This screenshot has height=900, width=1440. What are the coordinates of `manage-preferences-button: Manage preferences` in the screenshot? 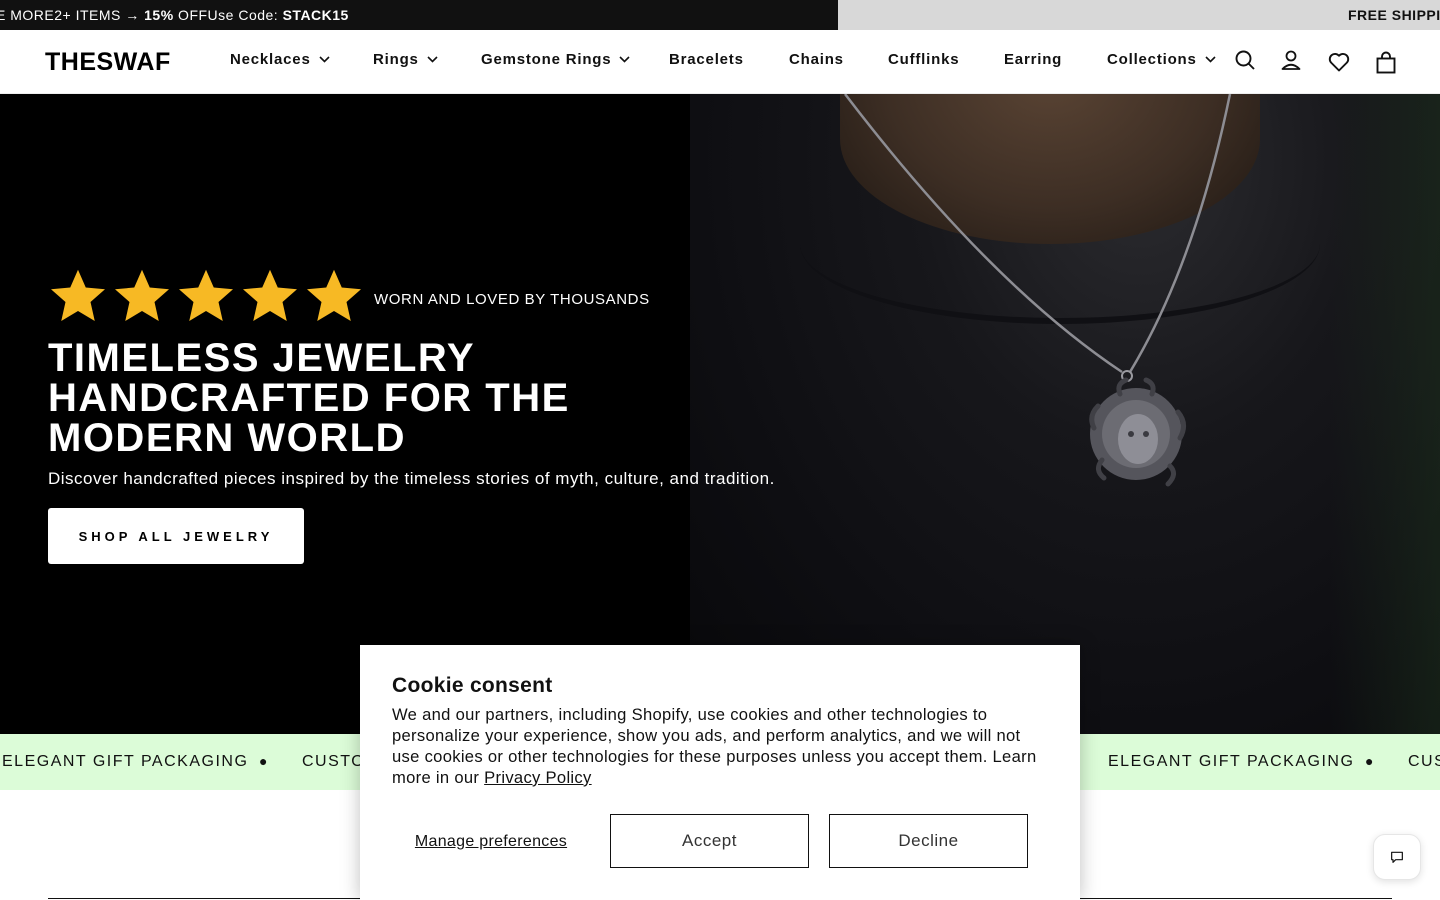 It's located at (491, 841).